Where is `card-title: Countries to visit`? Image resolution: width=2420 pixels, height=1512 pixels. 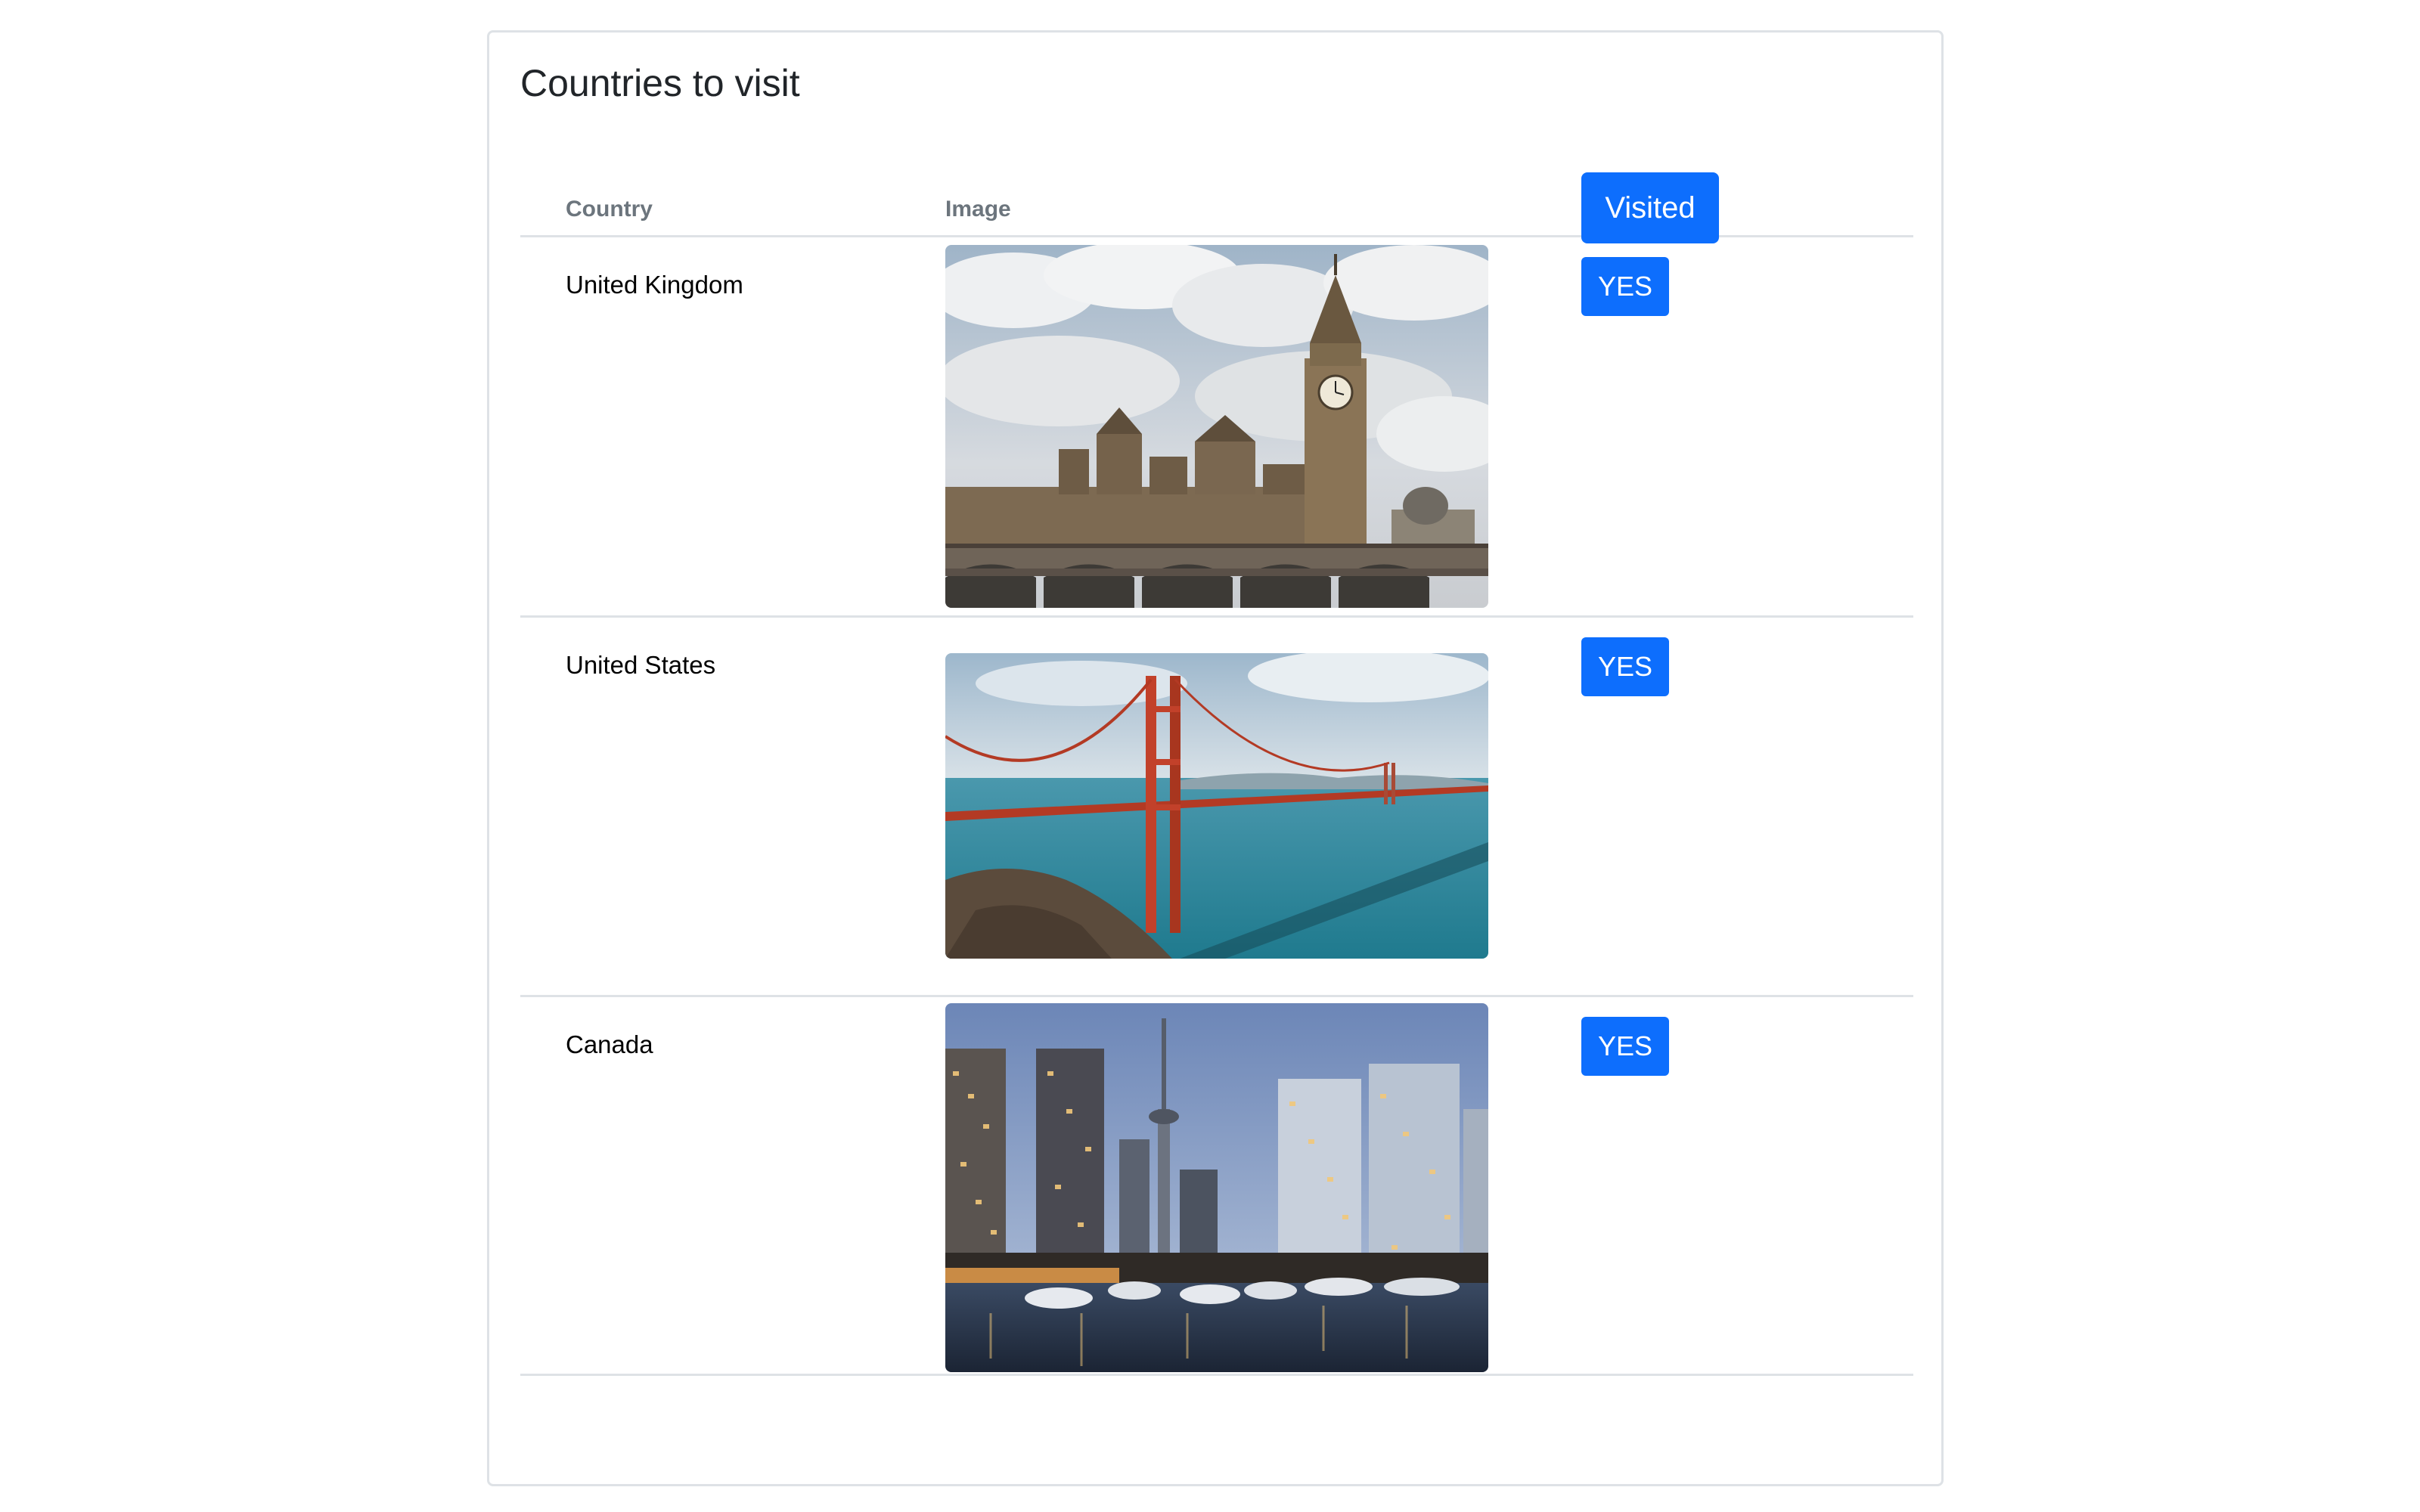 card-title: Countries to visit is located at coordinates (660, 83).